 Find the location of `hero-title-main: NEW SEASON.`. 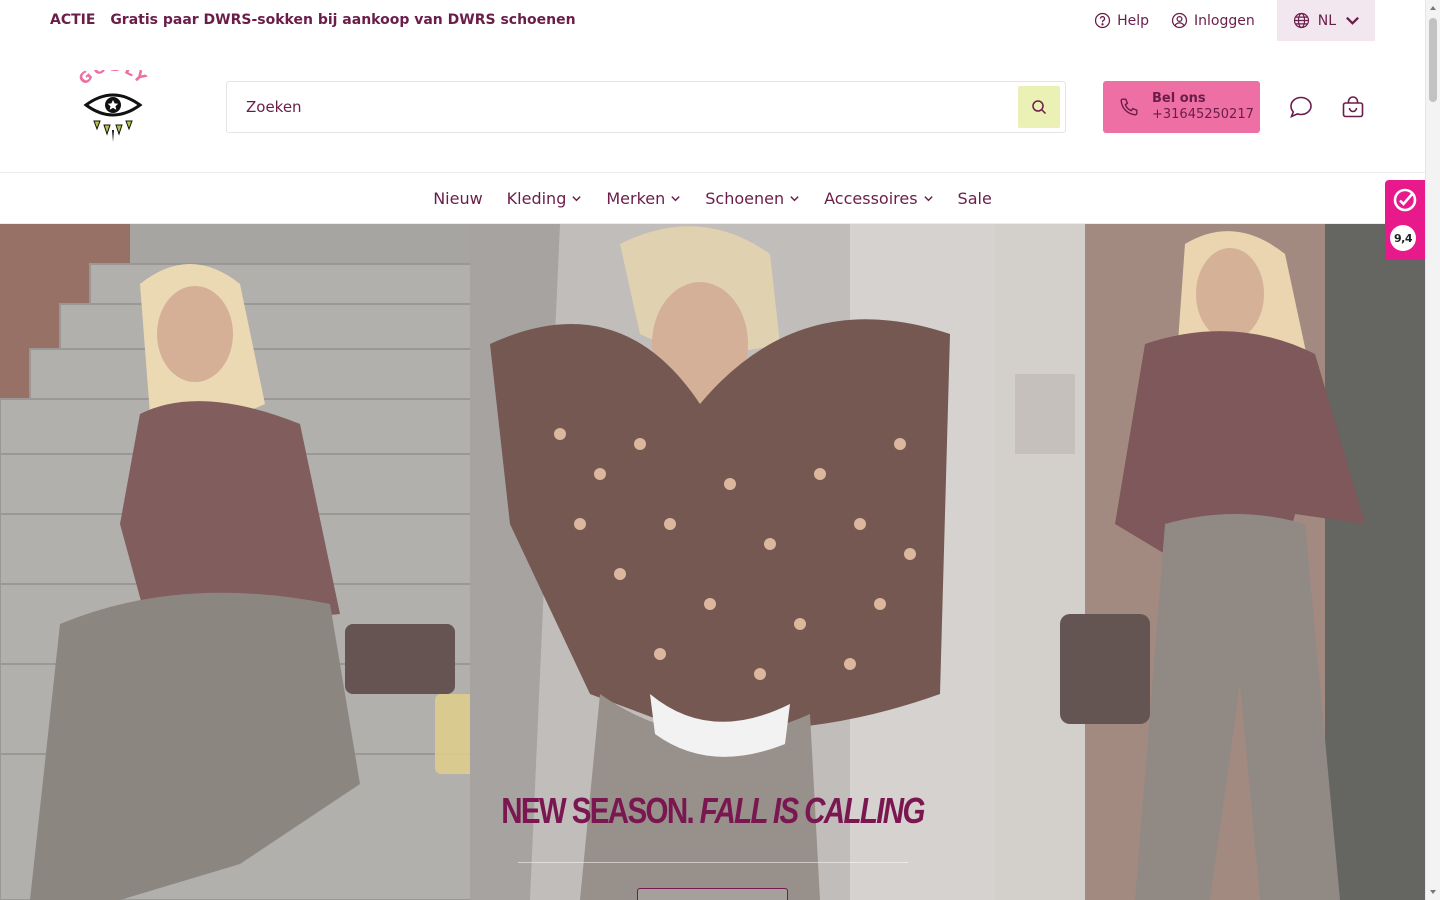

hero-title-main: NEW SEASON. is located at coordinates (598, 810).